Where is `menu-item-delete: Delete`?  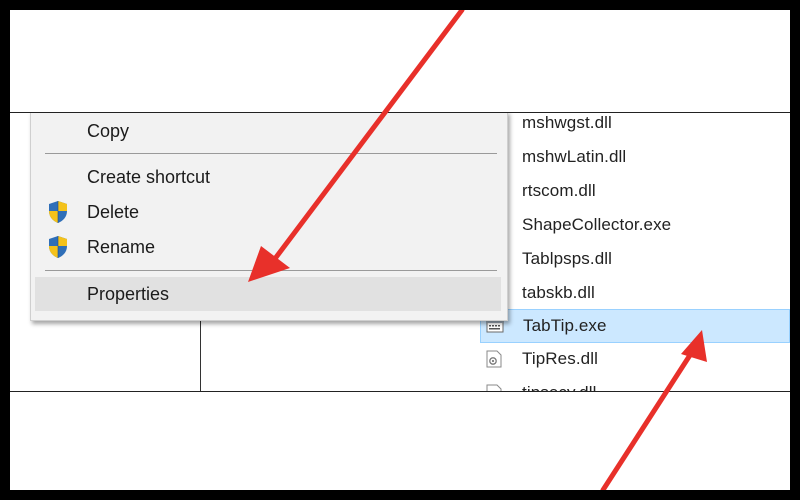 menu-item-delete: Delete is located at coordinates (268, 212).